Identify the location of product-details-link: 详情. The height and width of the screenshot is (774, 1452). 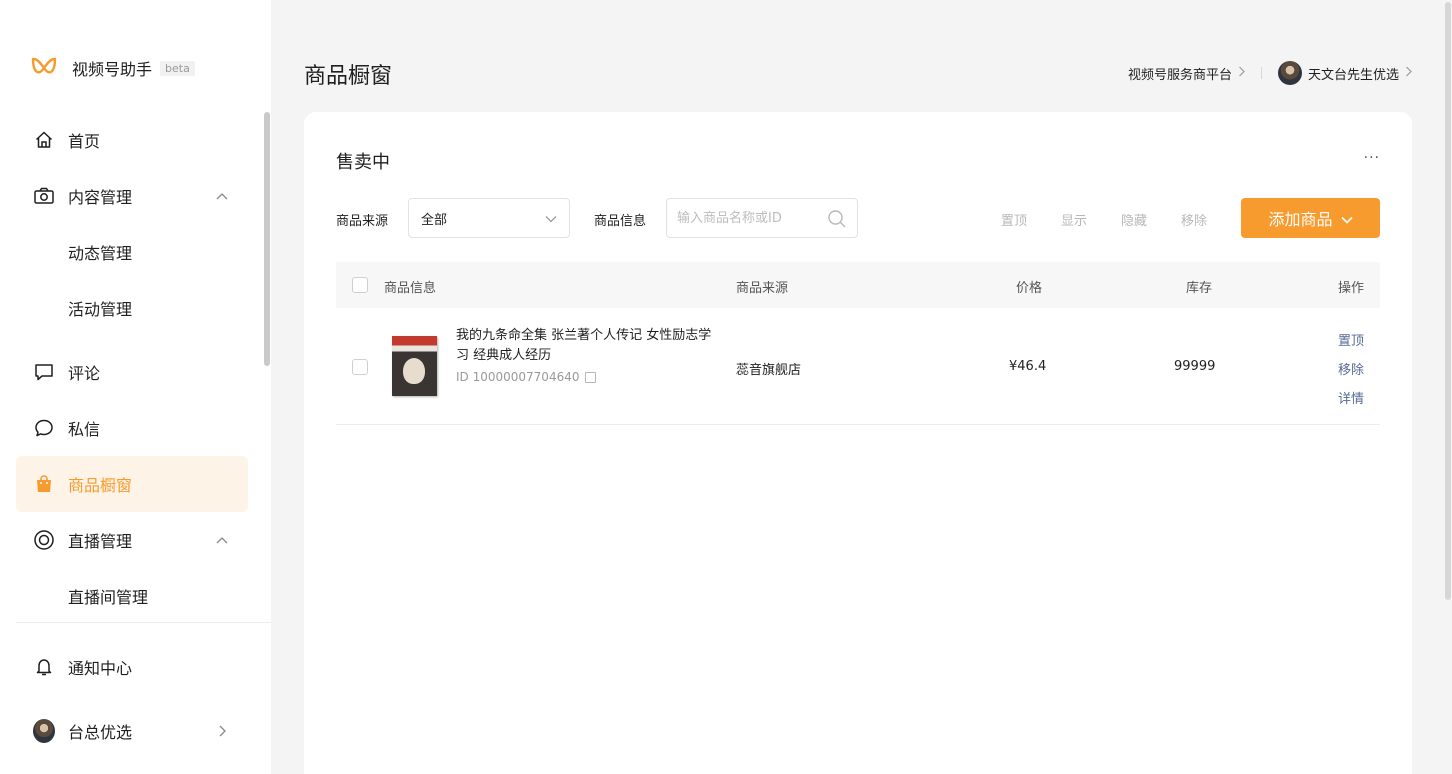
(1351, 397).